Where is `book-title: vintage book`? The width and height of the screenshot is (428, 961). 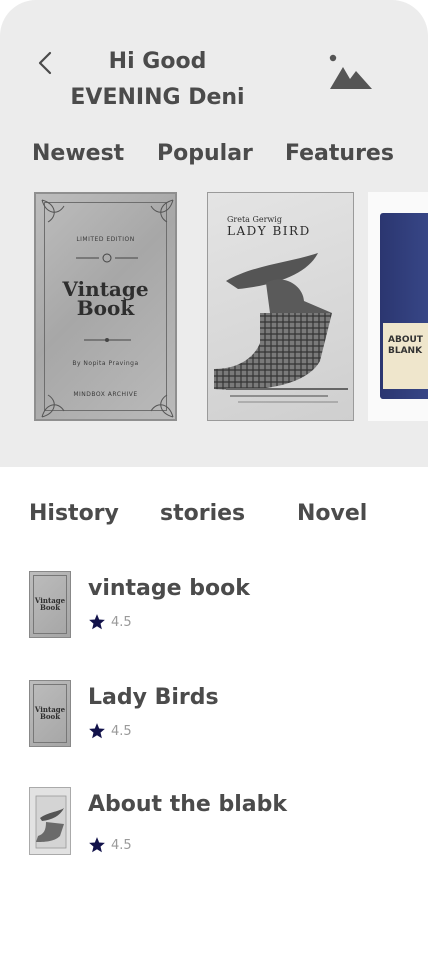
book-title: vintage book is located at coordinates (169, 588).